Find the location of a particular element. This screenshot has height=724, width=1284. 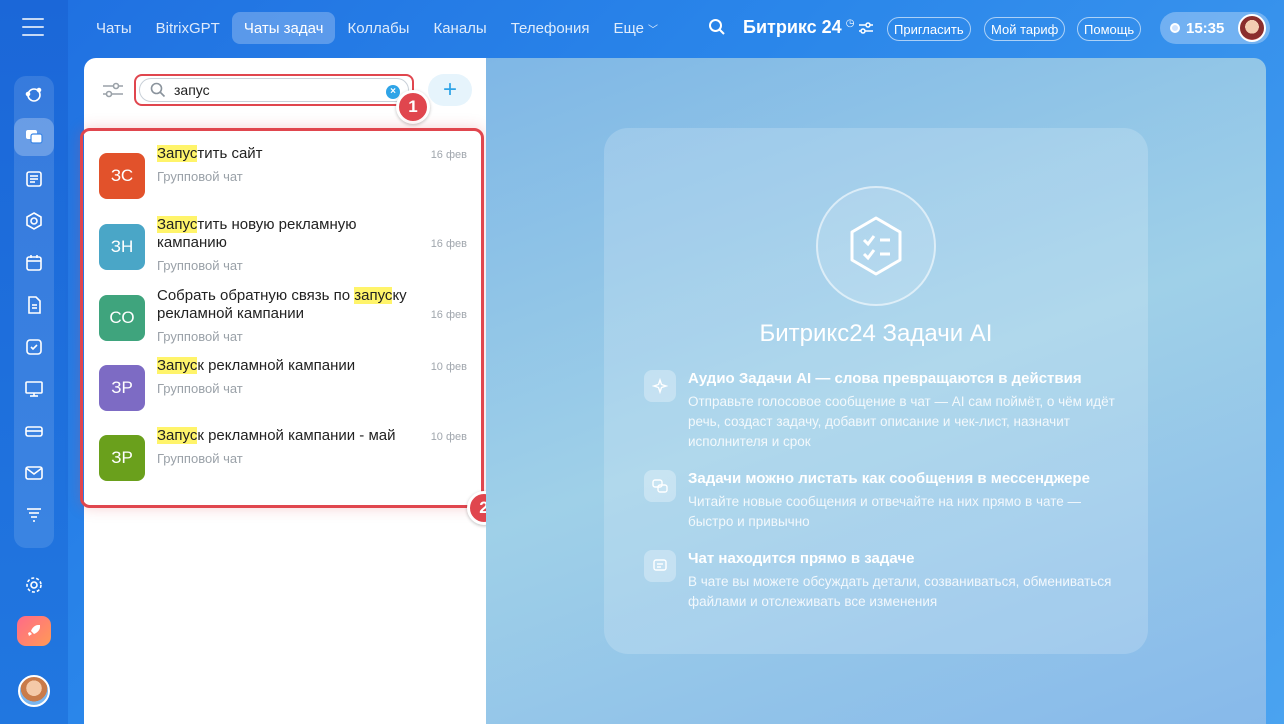

rail-icon-group is located at coordinates (34, 312).